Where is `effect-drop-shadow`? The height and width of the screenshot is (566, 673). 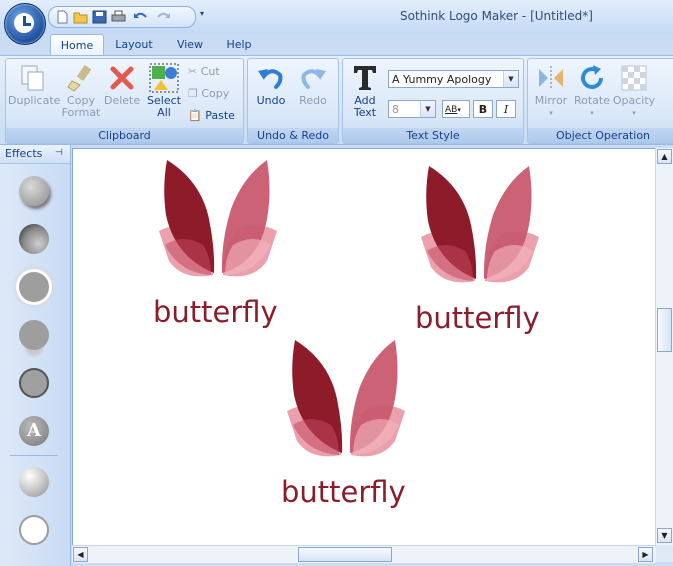
effect-drop-shadow is located at coordinates (34, 191).